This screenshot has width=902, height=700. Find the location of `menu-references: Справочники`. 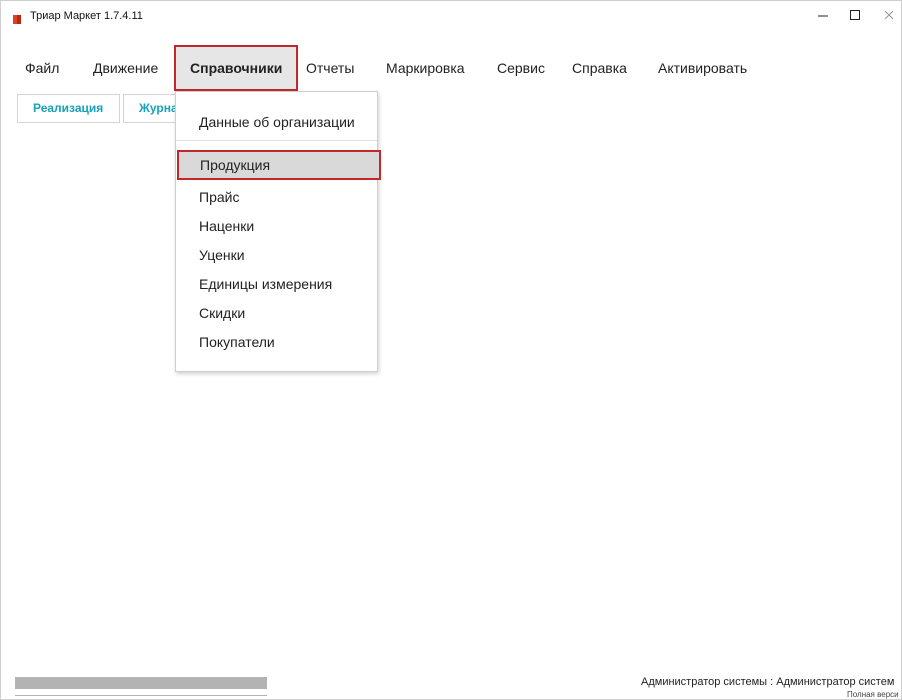

menu-references: Справочники is located at coordinates (236, 68).